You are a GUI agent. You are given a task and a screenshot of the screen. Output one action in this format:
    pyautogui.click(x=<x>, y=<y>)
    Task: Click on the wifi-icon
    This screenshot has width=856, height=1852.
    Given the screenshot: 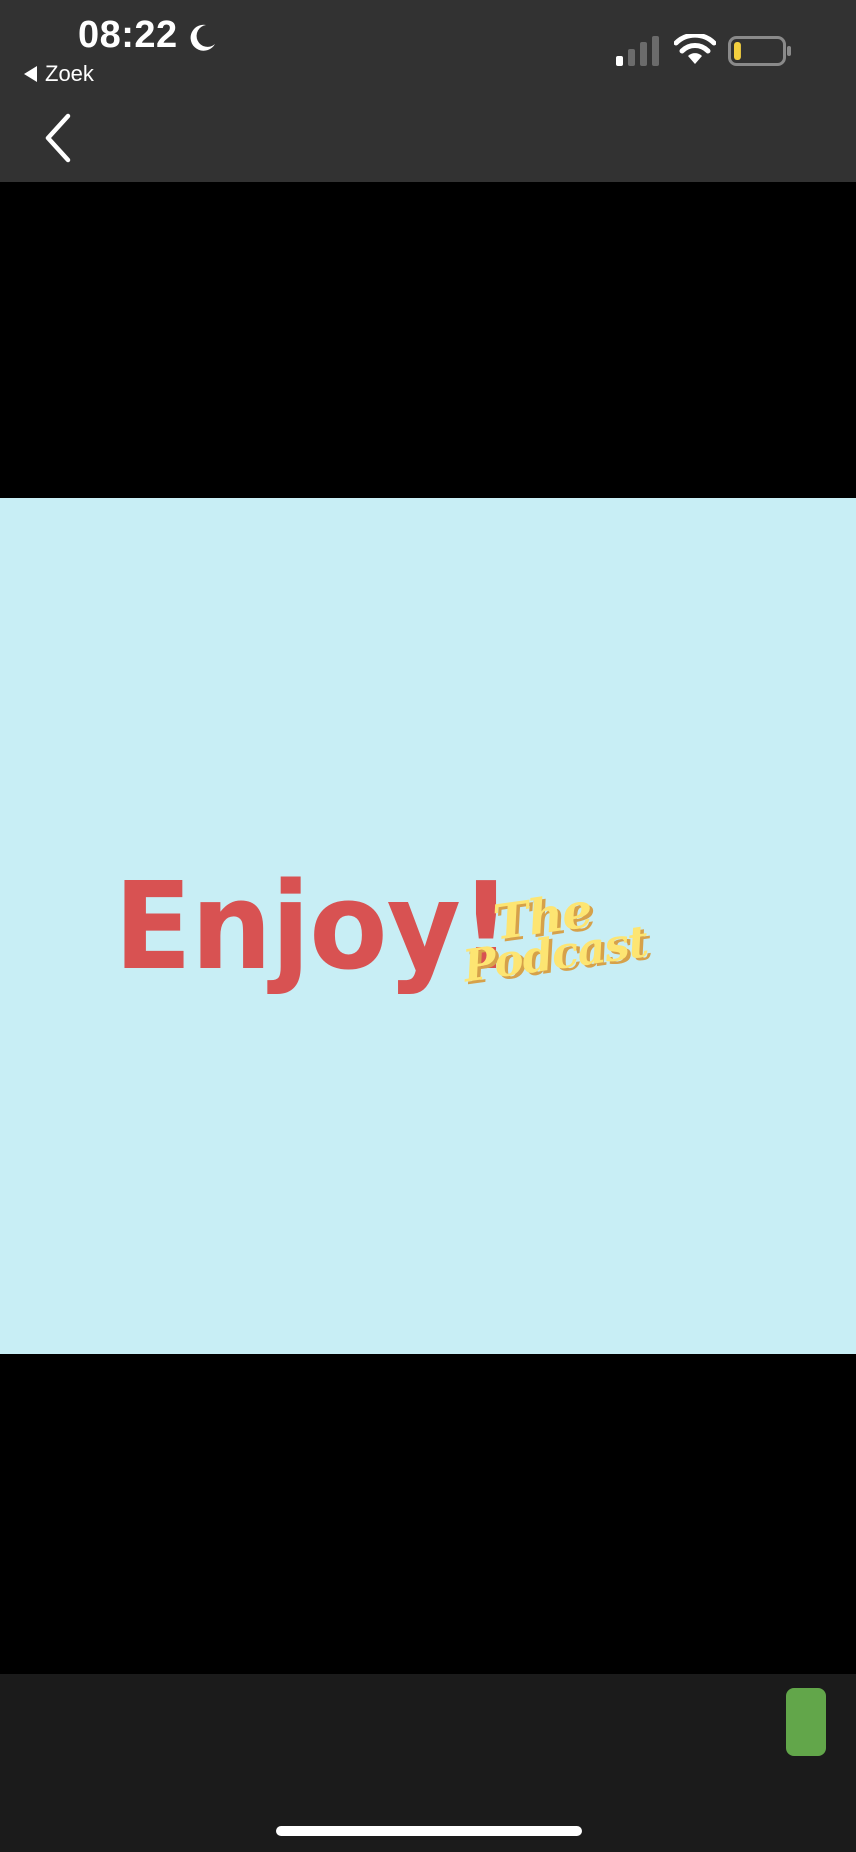 What is the action you would take?
    pyautogui.click(x=695, y=49)
    